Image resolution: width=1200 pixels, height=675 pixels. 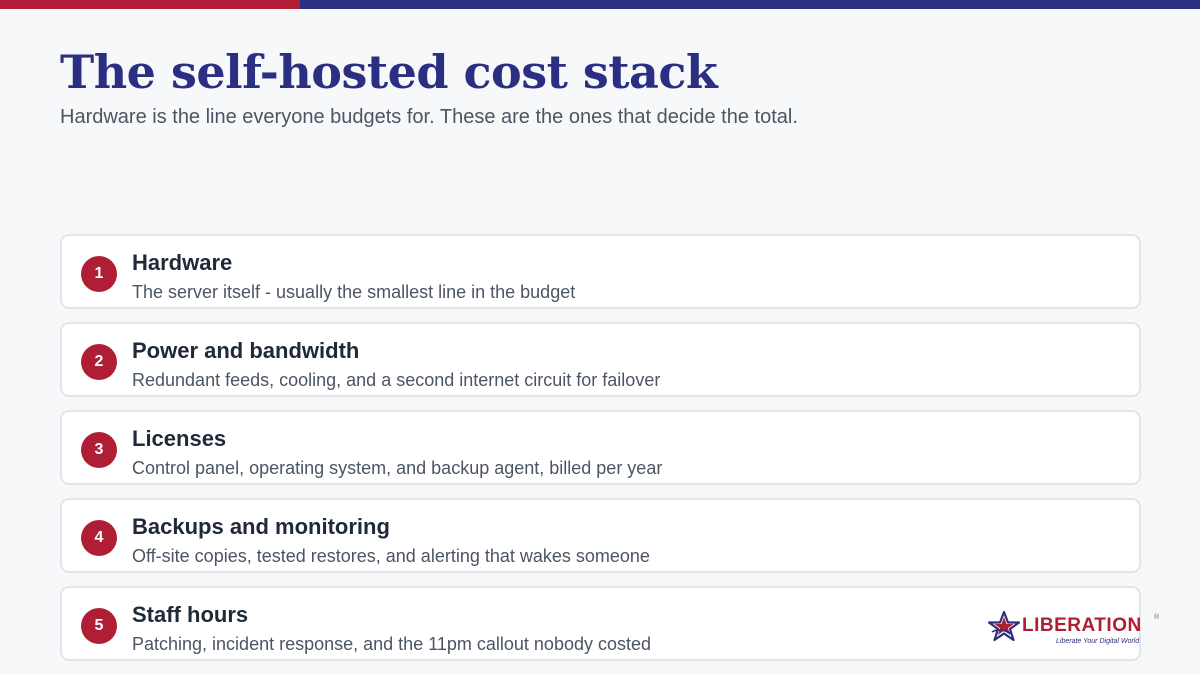 I want to click on item-number-badge: 2, so click(x=99, y=362).